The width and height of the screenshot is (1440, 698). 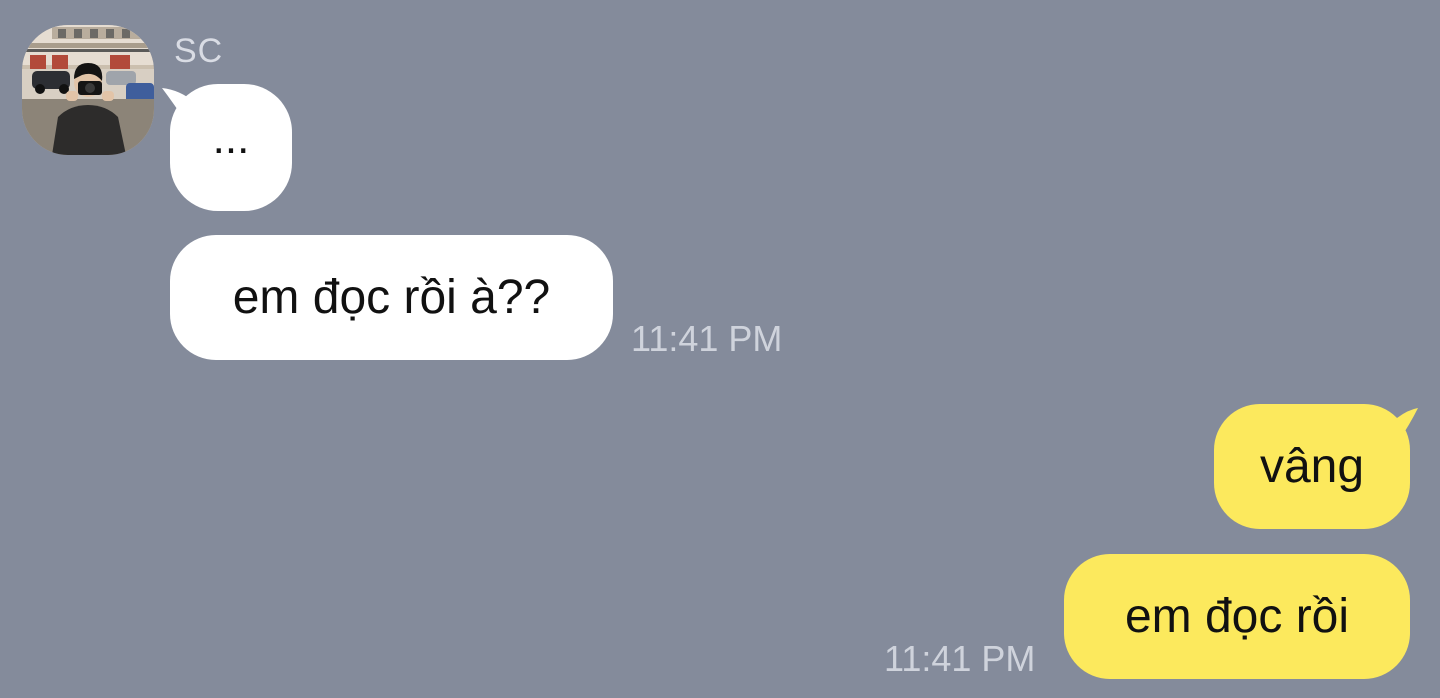 I want to click on message-bubble-outgoing: em đọc rồi, so click(x=1237, y=616).